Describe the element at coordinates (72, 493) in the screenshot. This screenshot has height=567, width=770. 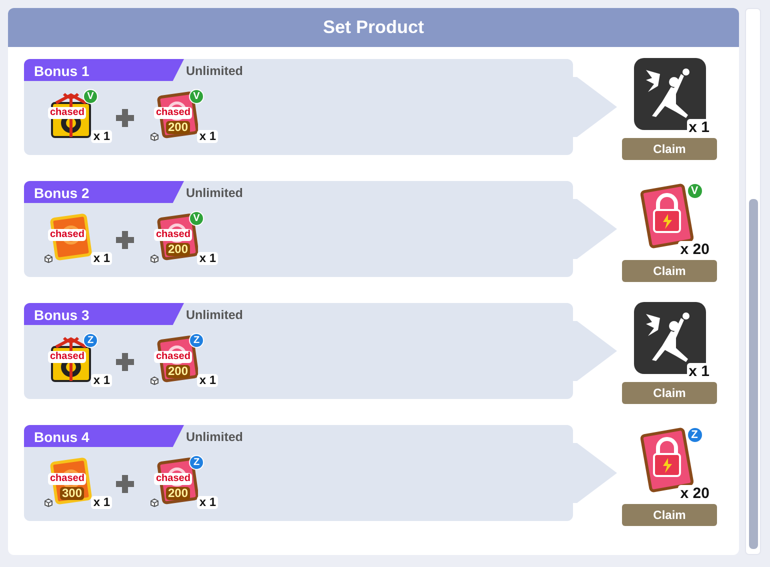
I see `item-number: 300` at that location.